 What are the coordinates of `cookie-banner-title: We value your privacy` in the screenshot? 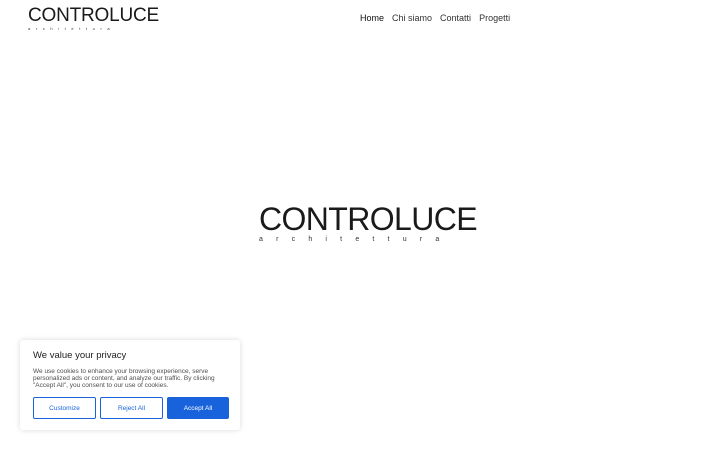 It's located at (80, 355).